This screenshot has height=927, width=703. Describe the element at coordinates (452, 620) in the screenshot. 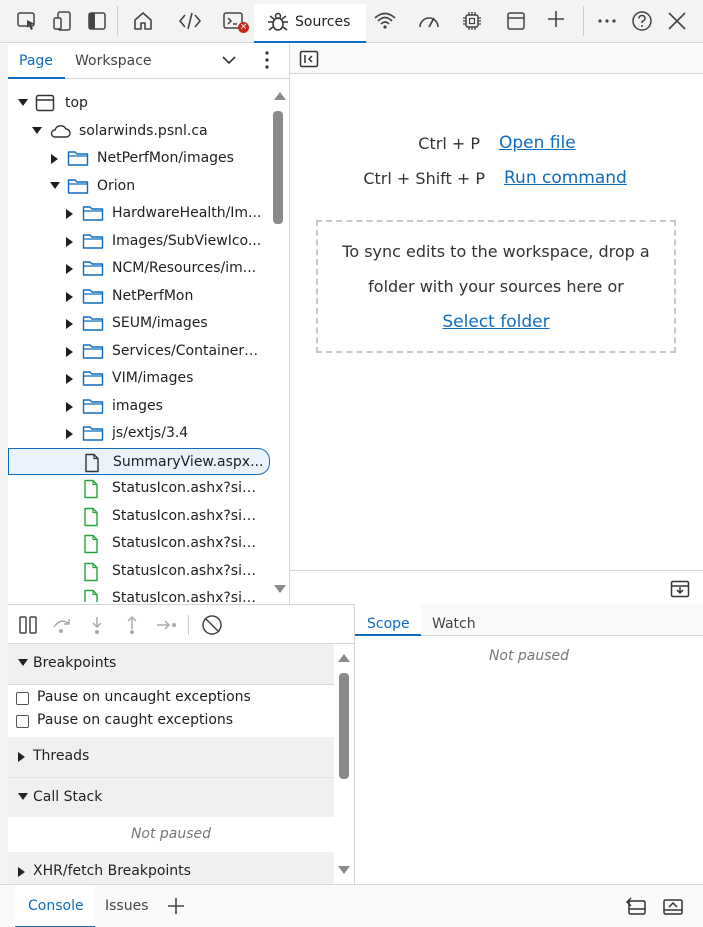

I see `tab-watch: Watch` at that location.